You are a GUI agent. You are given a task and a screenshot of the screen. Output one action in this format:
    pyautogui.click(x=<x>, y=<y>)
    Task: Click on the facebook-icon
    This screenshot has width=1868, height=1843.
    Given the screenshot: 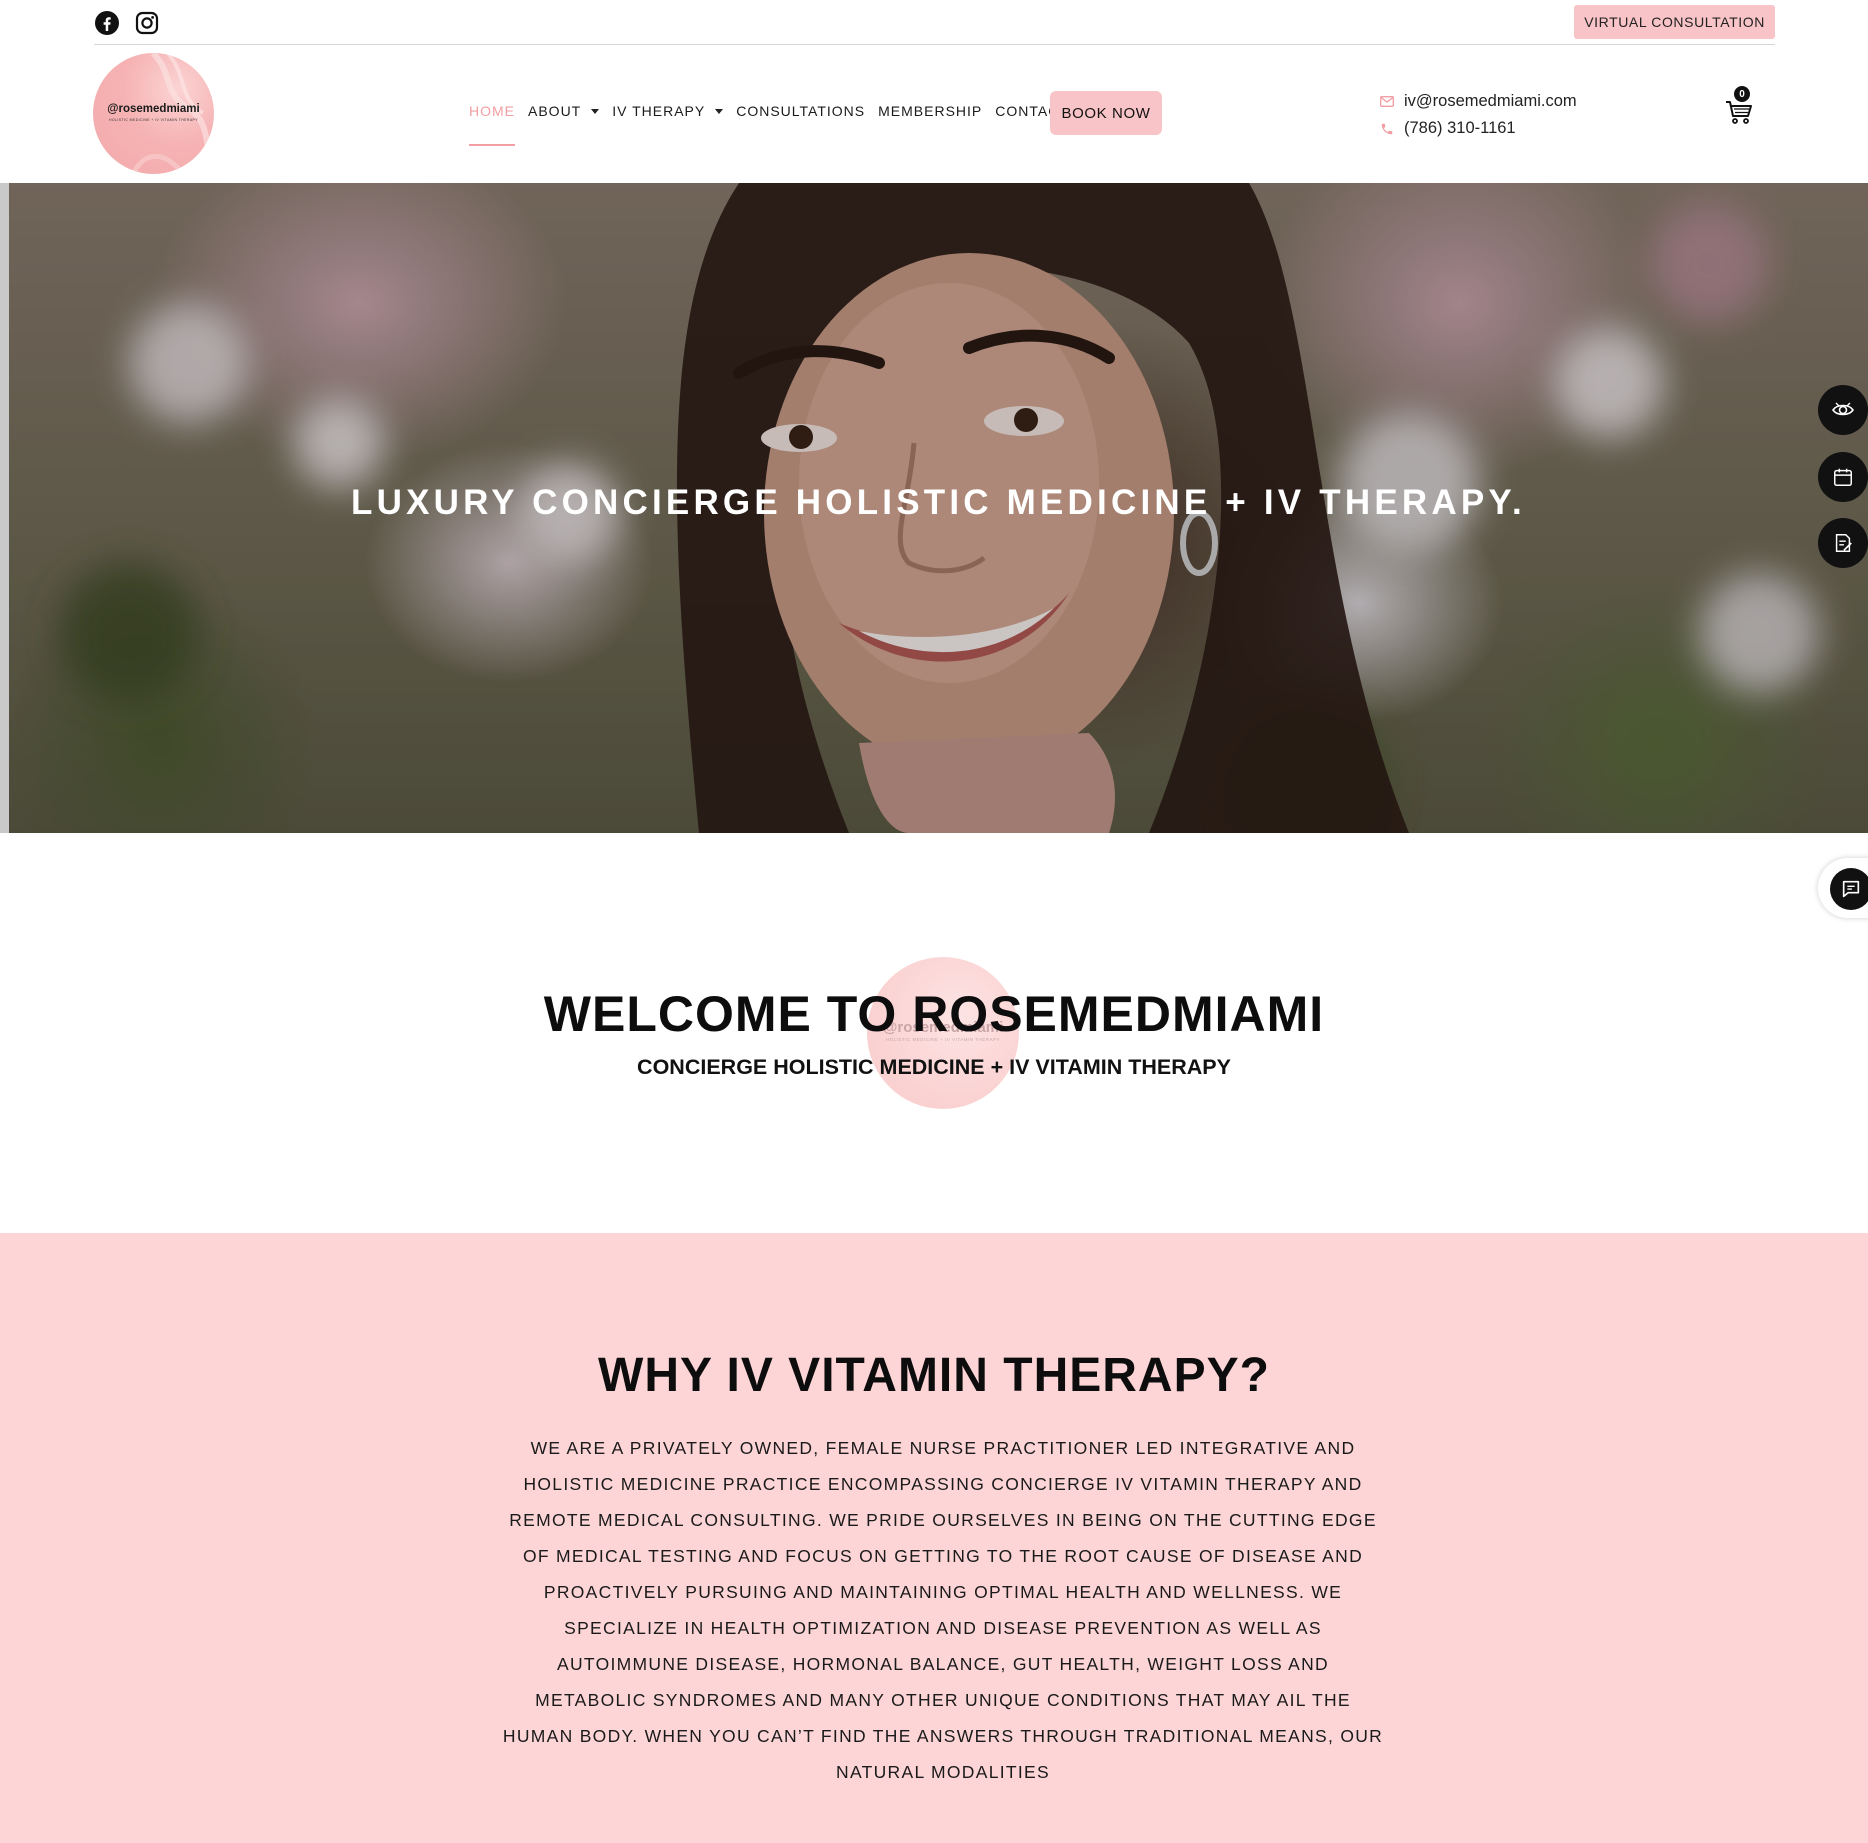 What is the action you would take?
    pyautogui.click(x=107, y=23)
    